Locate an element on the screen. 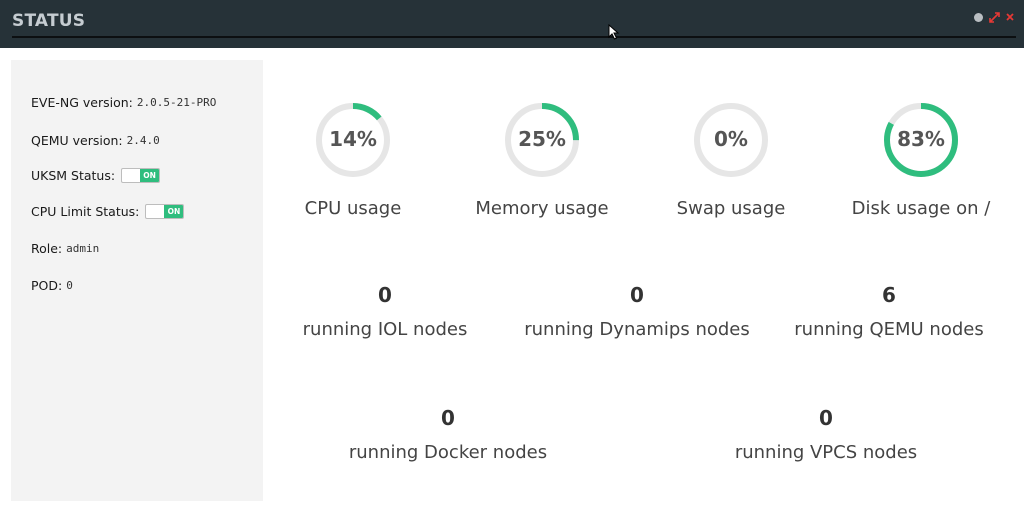 This screenshot has height=510, width=1024. vpcs-nodes-label: running VPCS nodes is located at coordinates (826, 452).